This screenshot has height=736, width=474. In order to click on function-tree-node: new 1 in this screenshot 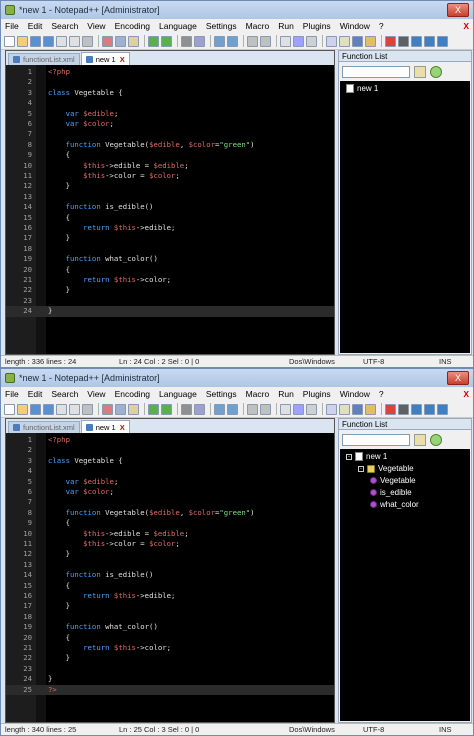, I will do `click(362, 88)`.